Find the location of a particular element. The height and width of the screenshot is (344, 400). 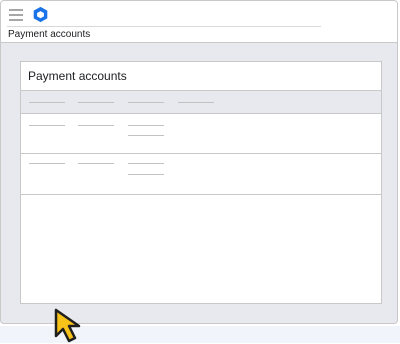

breadcrumb: Payment accounts is located at coordinates (49, 34).